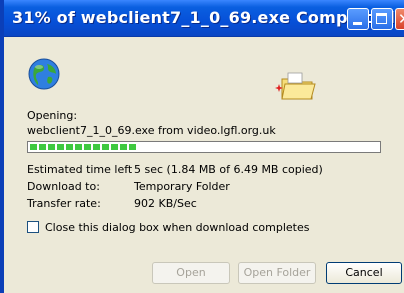  Describe the element at coordinates (228, 169) in the screenshot. I see `time-left-value: 5 sec (1.84 MB of 6.49 MB copied)` at that location.